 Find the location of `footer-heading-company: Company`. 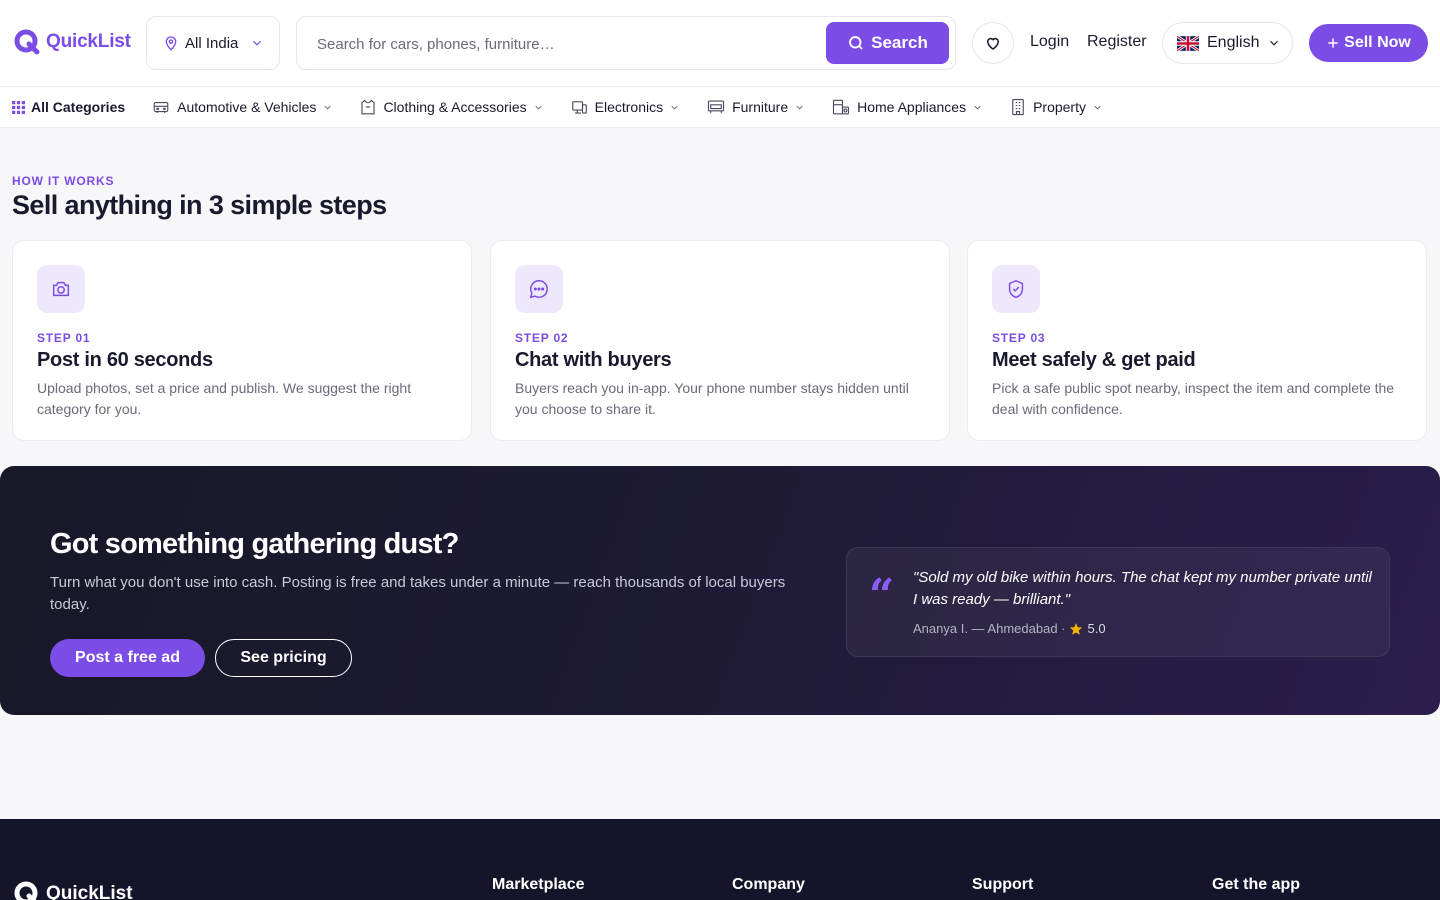

footer-heading-company: Company is located at coordinates (768, 884).